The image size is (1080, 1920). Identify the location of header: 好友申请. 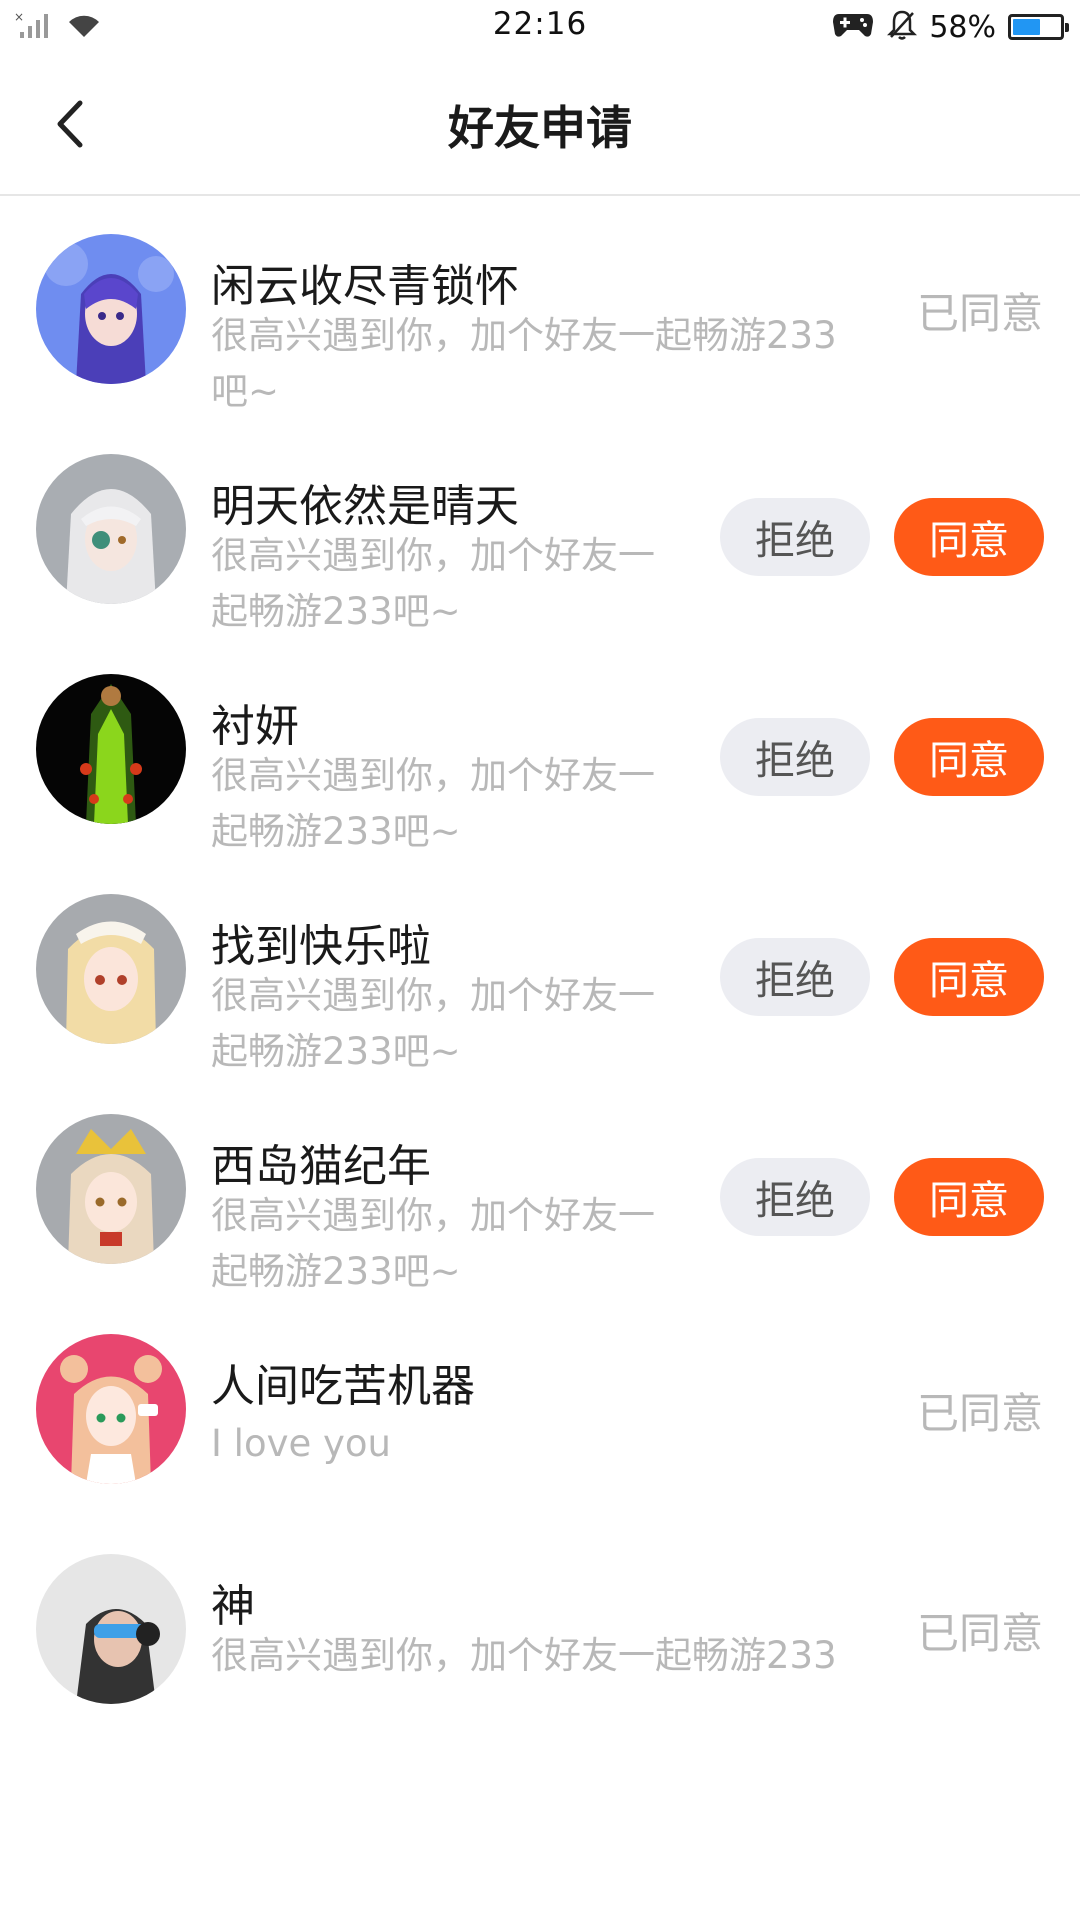
(540, 125).